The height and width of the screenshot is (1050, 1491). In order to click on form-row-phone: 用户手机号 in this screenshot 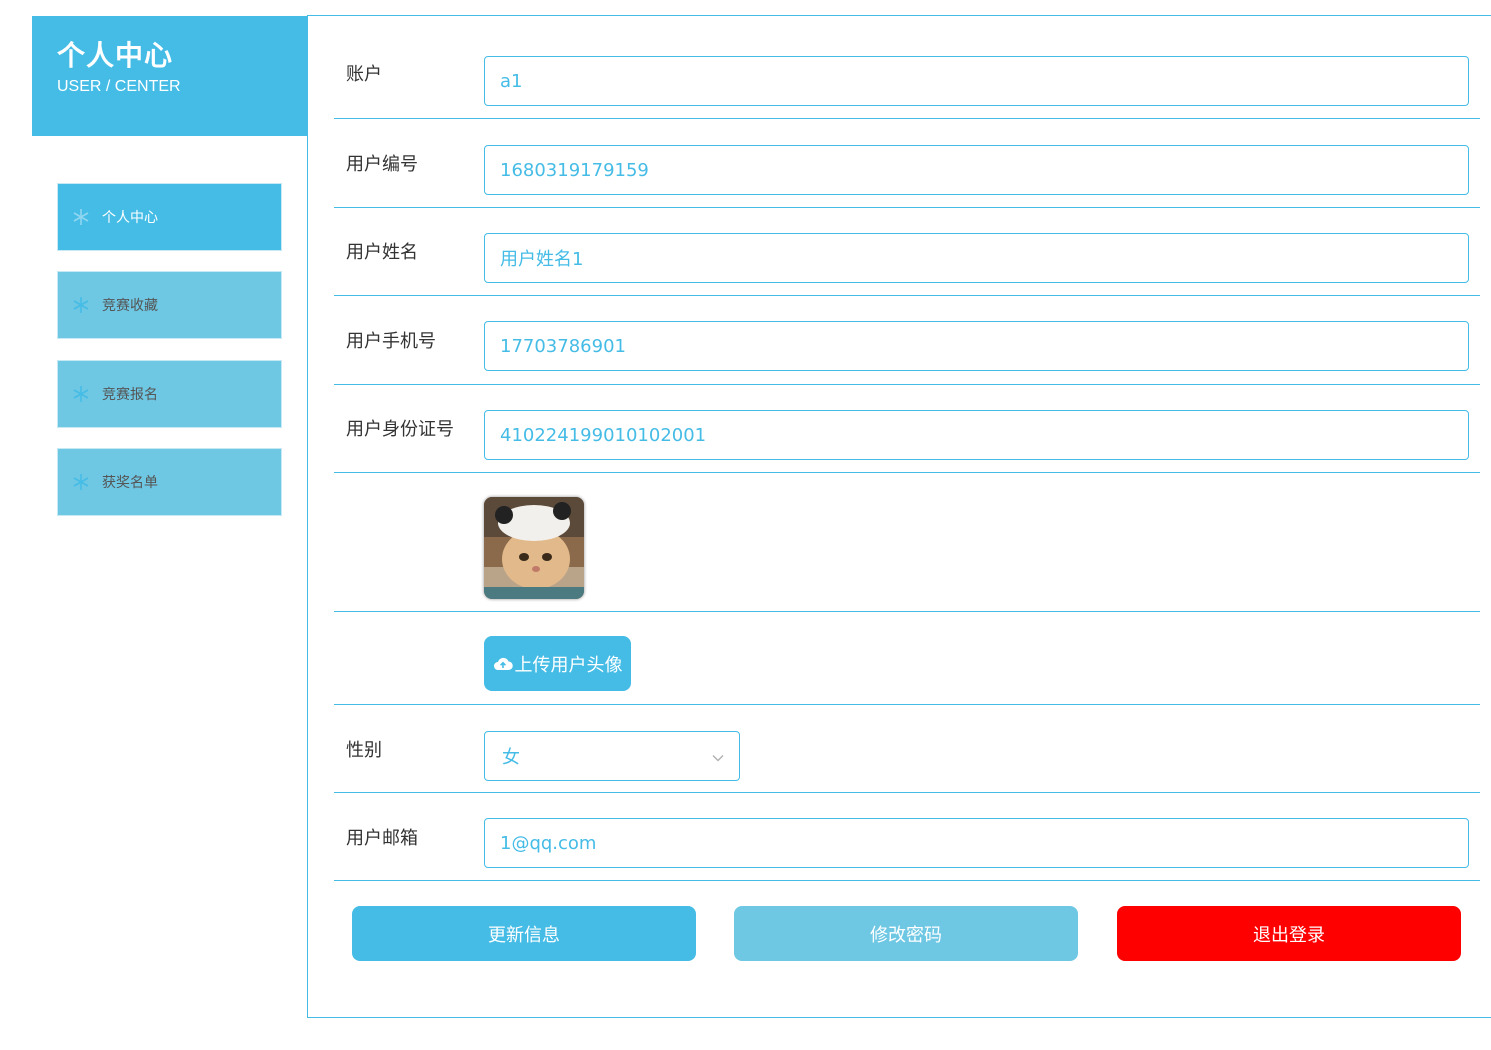, I will do `click(907, 340)`.